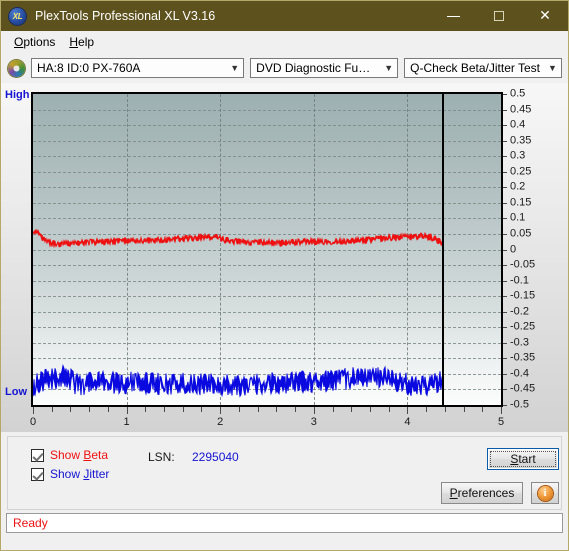 The height and width of the screenshot is (551, 569). Describe the element at coordinates (521, 233) in the screenshot. I see `y-axis-tick-label: 0.05` at that location.